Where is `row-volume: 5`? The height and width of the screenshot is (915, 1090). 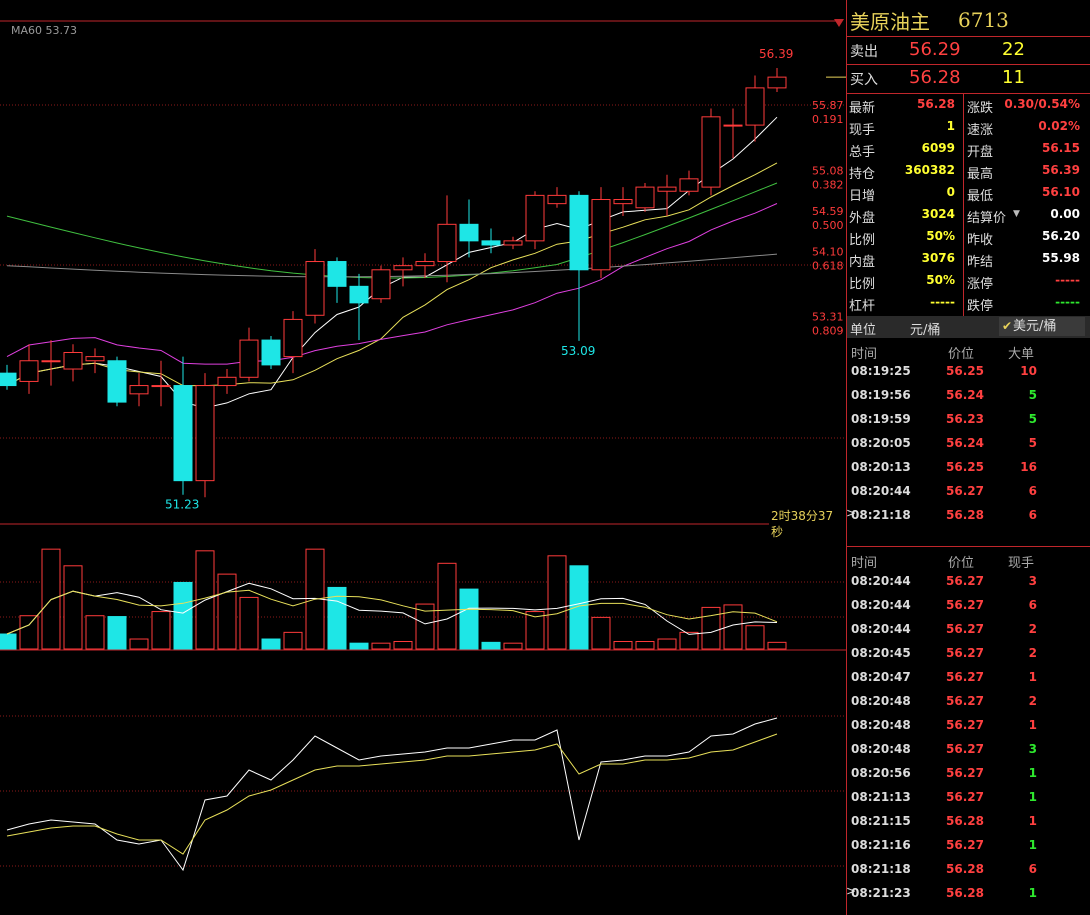 row-volume: 5 is located at coordinates (1032, 419).